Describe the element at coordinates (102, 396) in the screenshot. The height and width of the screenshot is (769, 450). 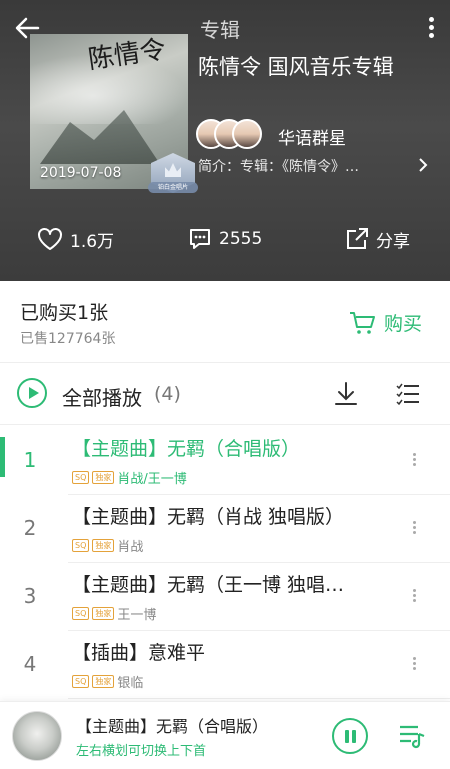
I see `play-all-button: 全部播放` at that location.